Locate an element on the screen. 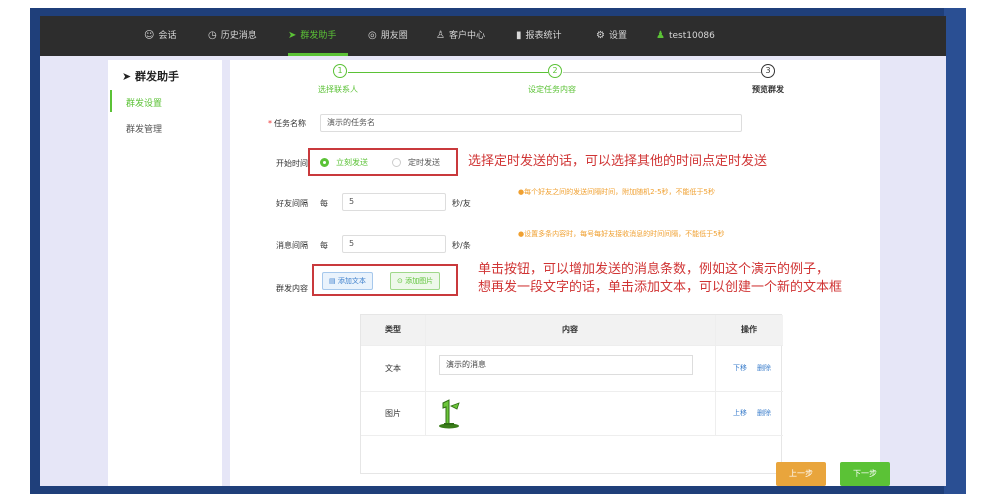  nav-item-user: ♟ test10086 is located at coordinates (685, 36).